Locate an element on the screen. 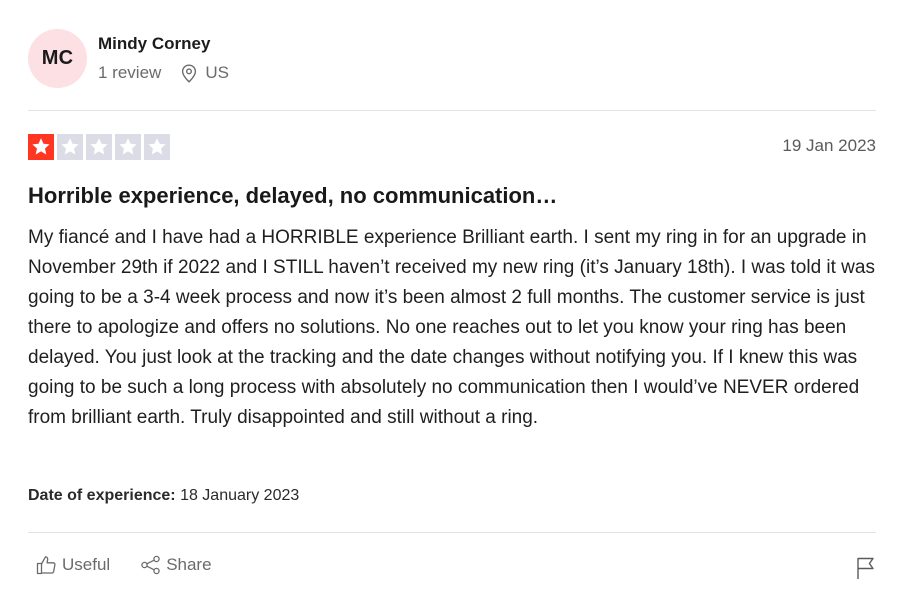  share-label: Share is located at coordinates (189, 564).